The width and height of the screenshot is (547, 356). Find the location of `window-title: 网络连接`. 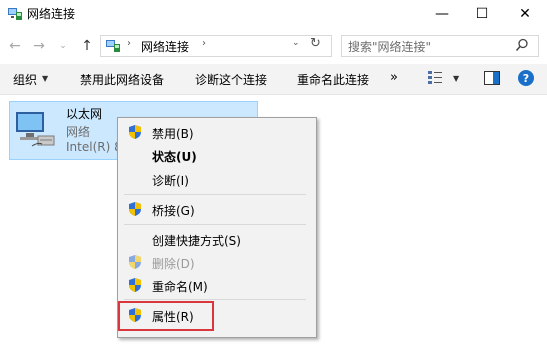

window-title: 网络连接 is located at coordinates (51, 14).